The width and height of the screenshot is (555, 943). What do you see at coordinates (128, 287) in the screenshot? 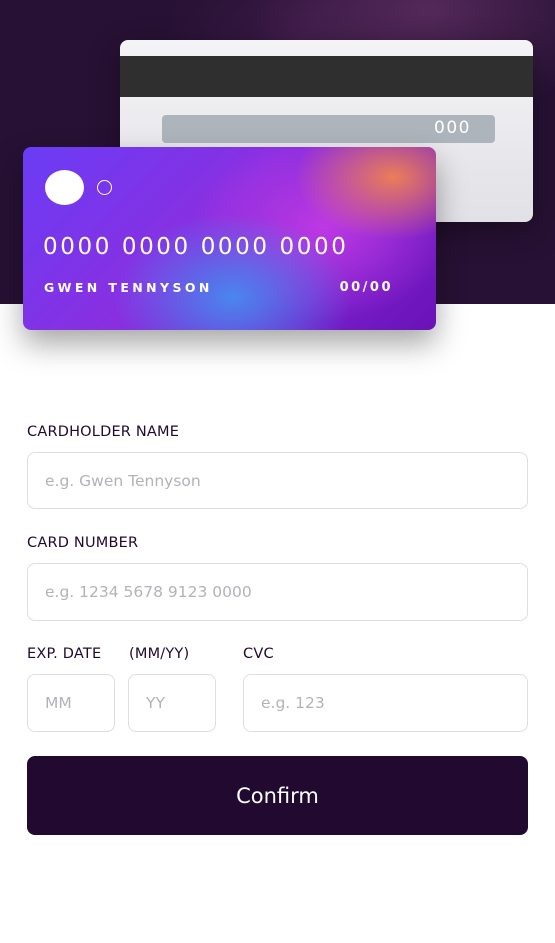
I see `card-front-holder-name: GWEN TENNYSON` at bounding box center [128, 287].